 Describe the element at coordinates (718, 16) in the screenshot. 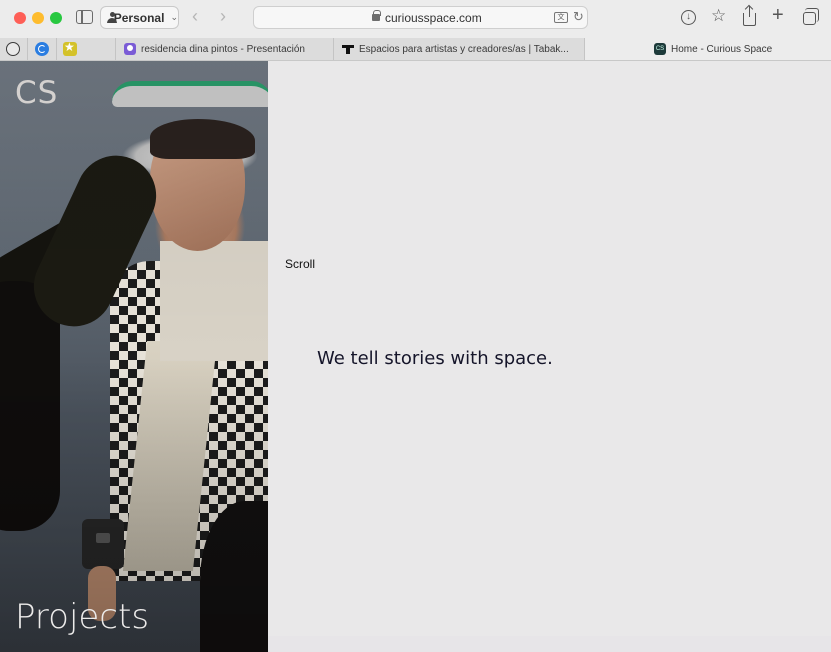

I see `bookmark-star-icon: ☆` at that location.